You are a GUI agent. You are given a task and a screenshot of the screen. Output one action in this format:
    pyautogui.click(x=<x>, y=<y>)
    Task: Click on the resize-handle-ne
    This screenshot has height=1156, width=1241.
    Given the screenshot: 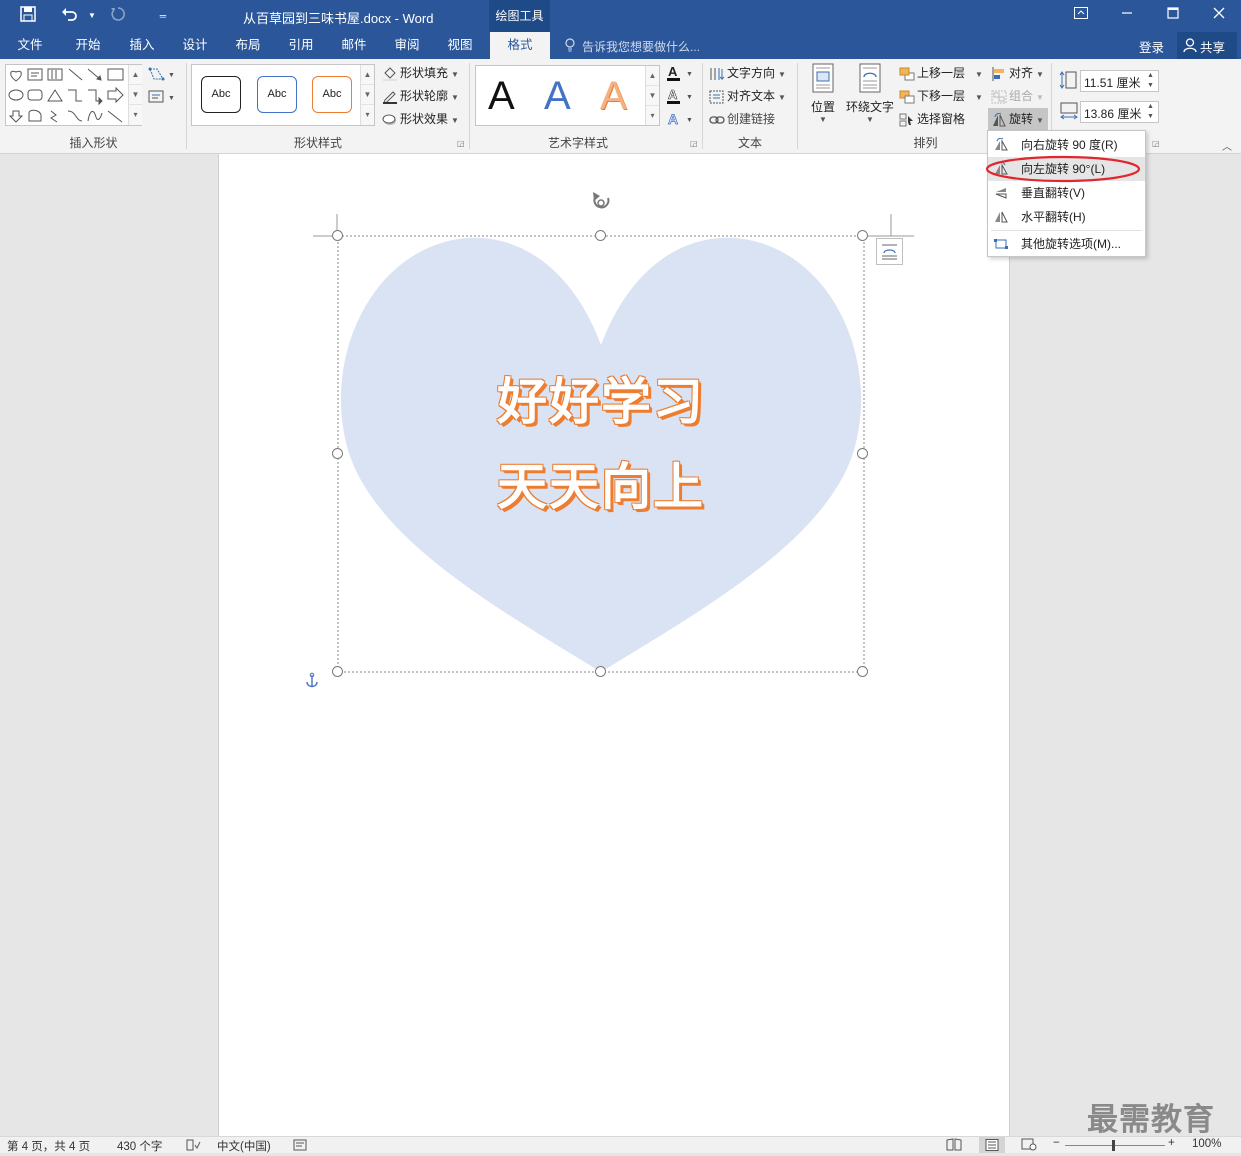 What is the action you would take?
    pyautogui.click(x=862, y=235)
    